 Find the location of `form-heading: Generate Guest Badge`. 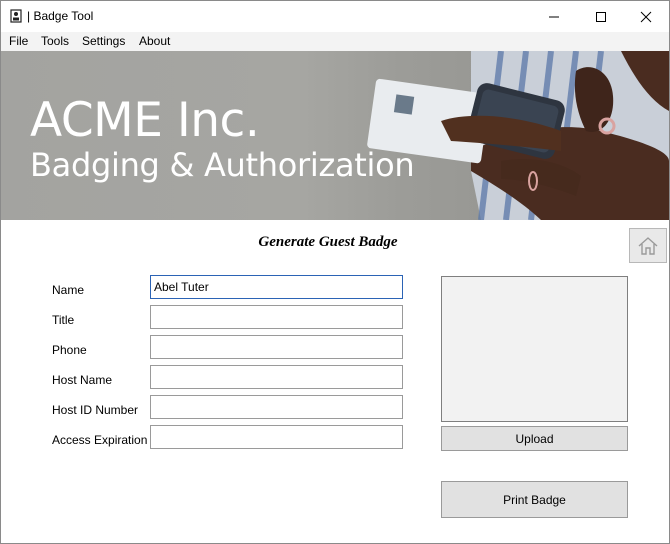

form-heading: Generate Guest Badge is located at coordinates (328, 242).